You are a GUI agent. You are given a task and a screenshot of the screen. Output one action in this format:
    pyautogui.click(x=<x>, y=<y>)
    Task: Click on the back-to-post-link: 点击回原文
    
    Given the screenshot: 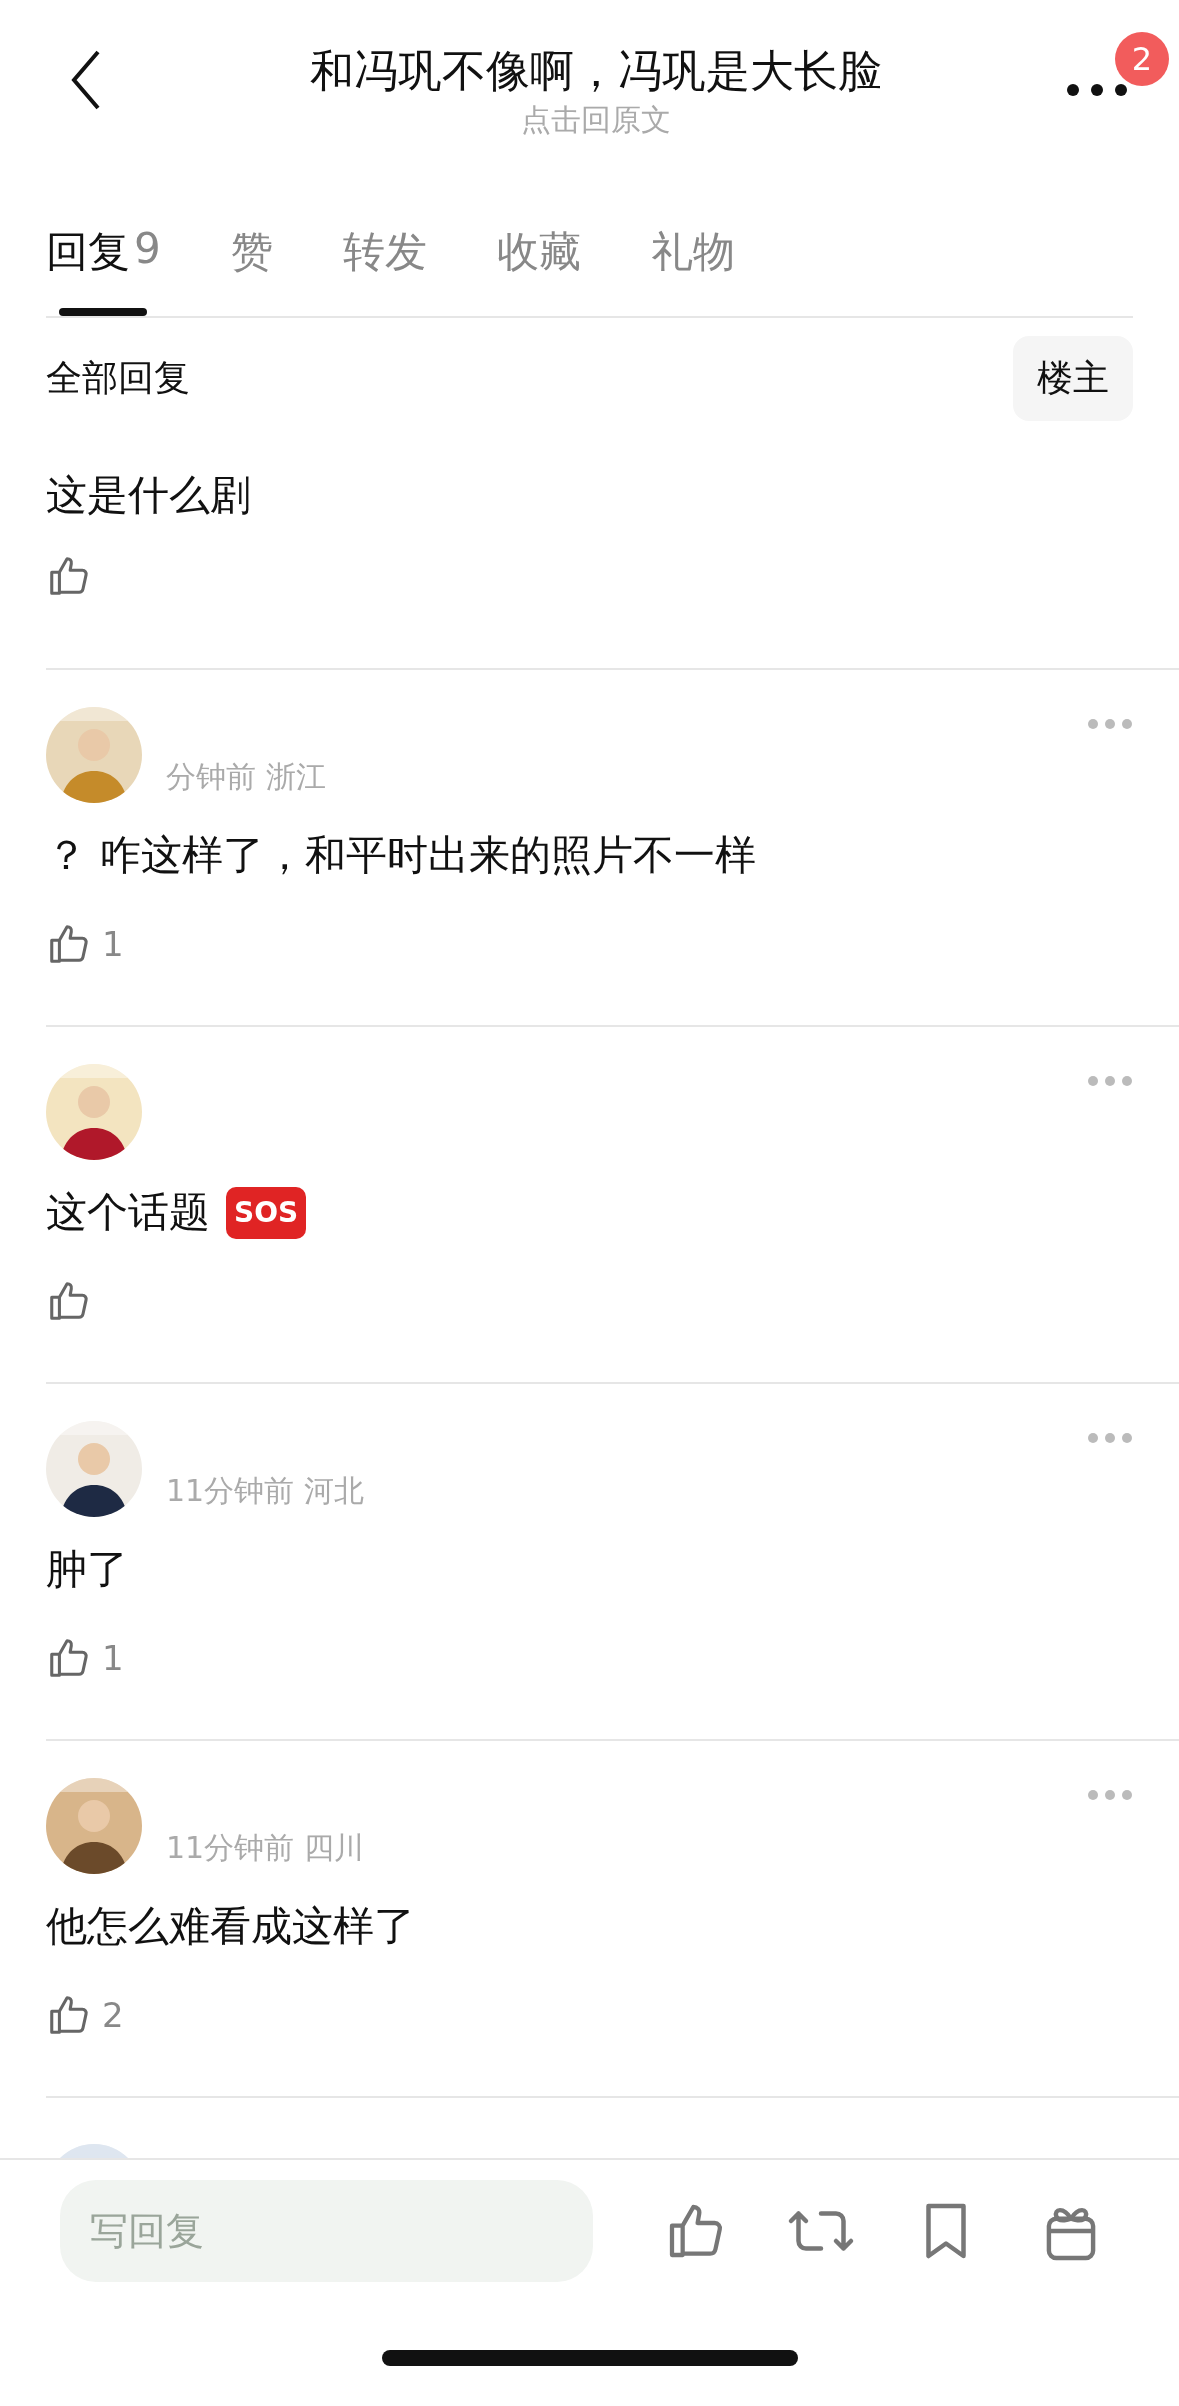 What is the action you would take?
    pyautogui.click(x=595, y=120)
    